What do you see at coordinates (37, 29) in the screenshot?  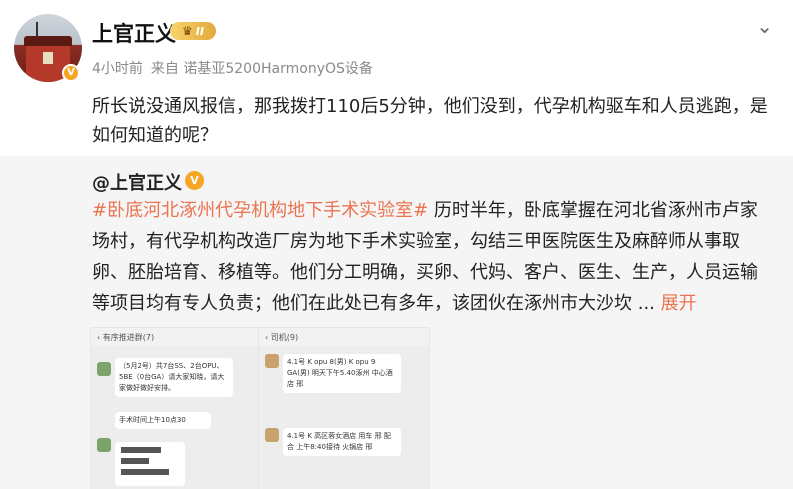 I see `avatar-flag` at bounding box center [37, 29].